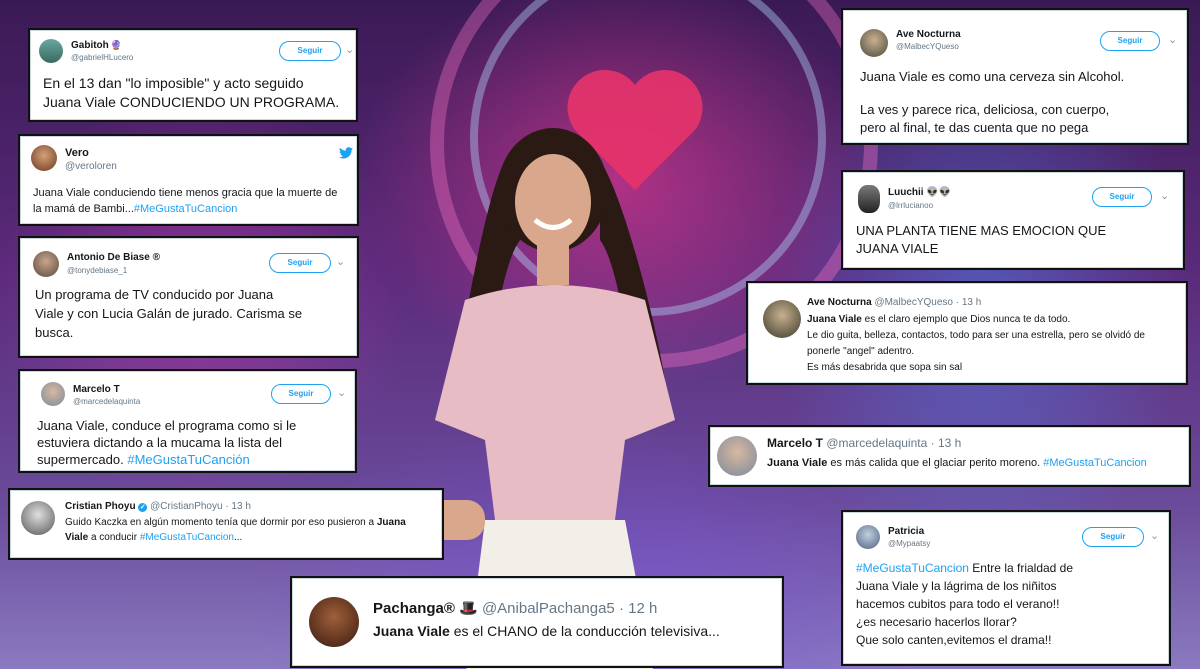 This screenshot has width=1200, height=669. Describe the element at coordinates (897, 248) in the screenshot. I see `tweet-text-line: JUANA VIALE` at that location.